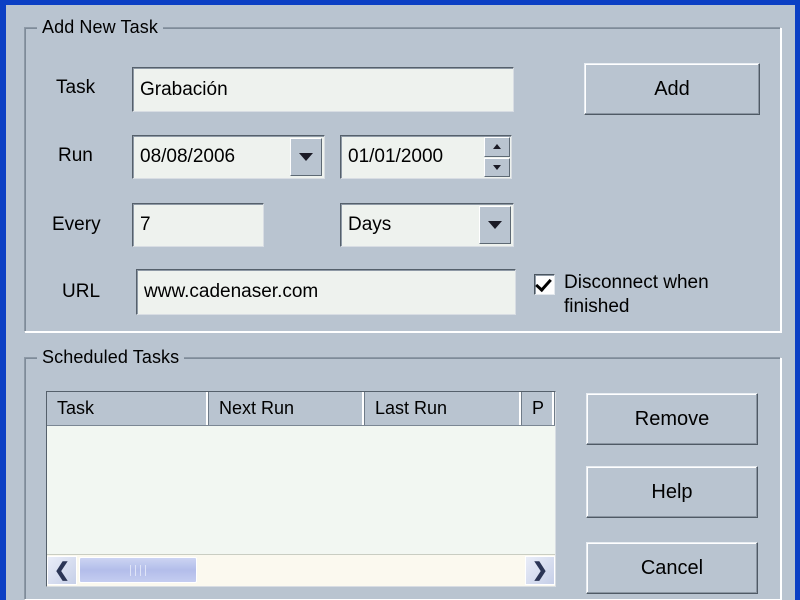 This screenshot has height=600, width=800. I want to click on run-time-spinner: 01/01/2000, so click(426, 157).